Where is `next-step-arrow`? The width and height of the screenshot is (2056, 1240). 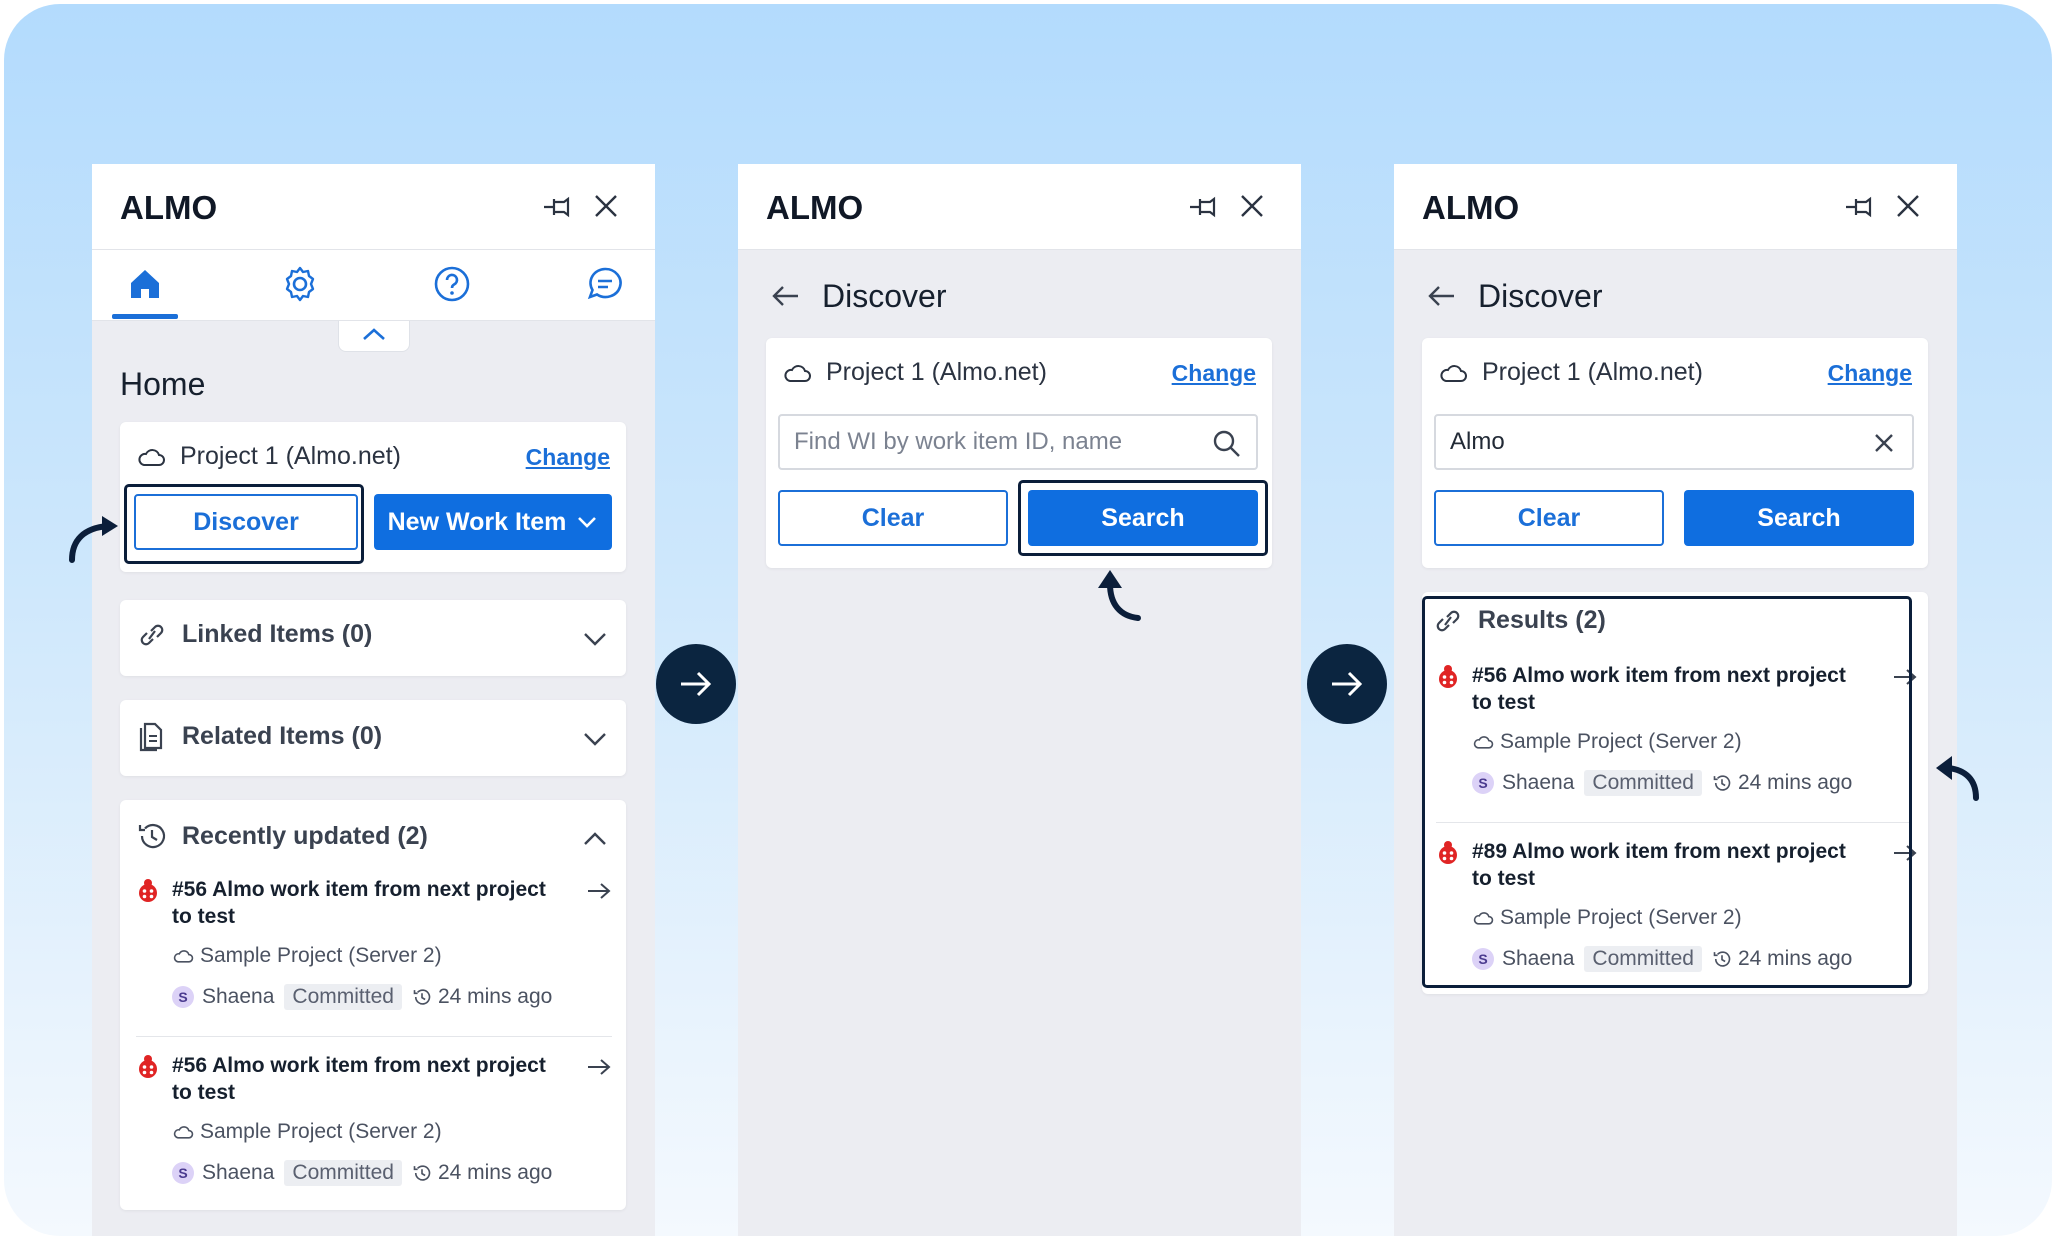
next-step-arrow is located at coordinates (696, 684).